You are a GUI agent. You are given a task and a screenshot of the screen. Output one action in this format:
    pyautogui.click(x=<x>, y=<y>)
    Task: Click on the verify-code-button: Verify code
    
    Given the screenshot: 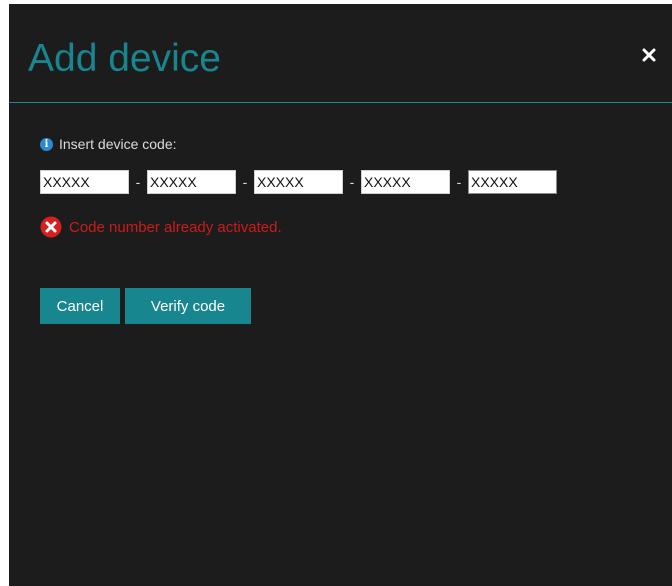 What is the action you would take?
    pyautogui.click(x=188, y=306)
    